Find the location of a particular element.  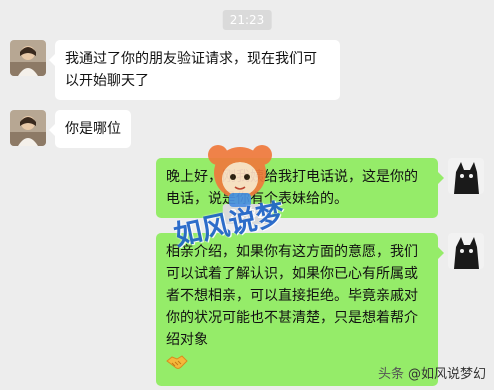

message-bubble-received: 你是哪位 is located at coordinates (90, 129).